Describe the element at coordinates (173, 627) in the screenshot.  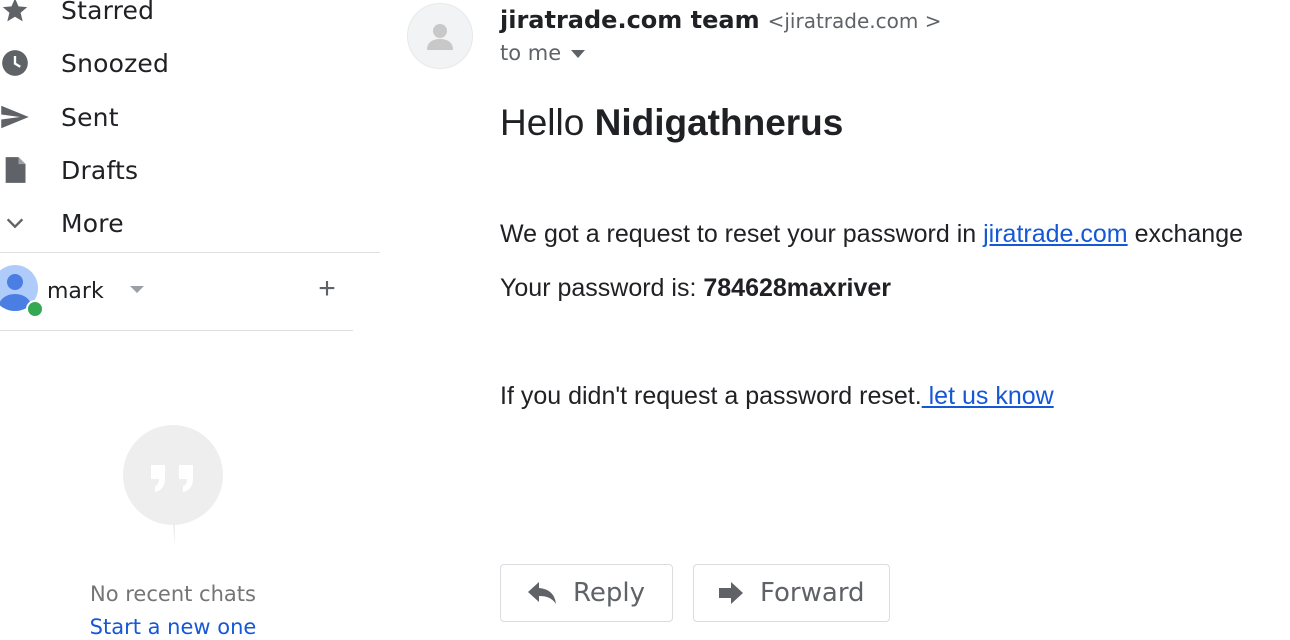
I see `start-chat-link: Start a new one` at that location.